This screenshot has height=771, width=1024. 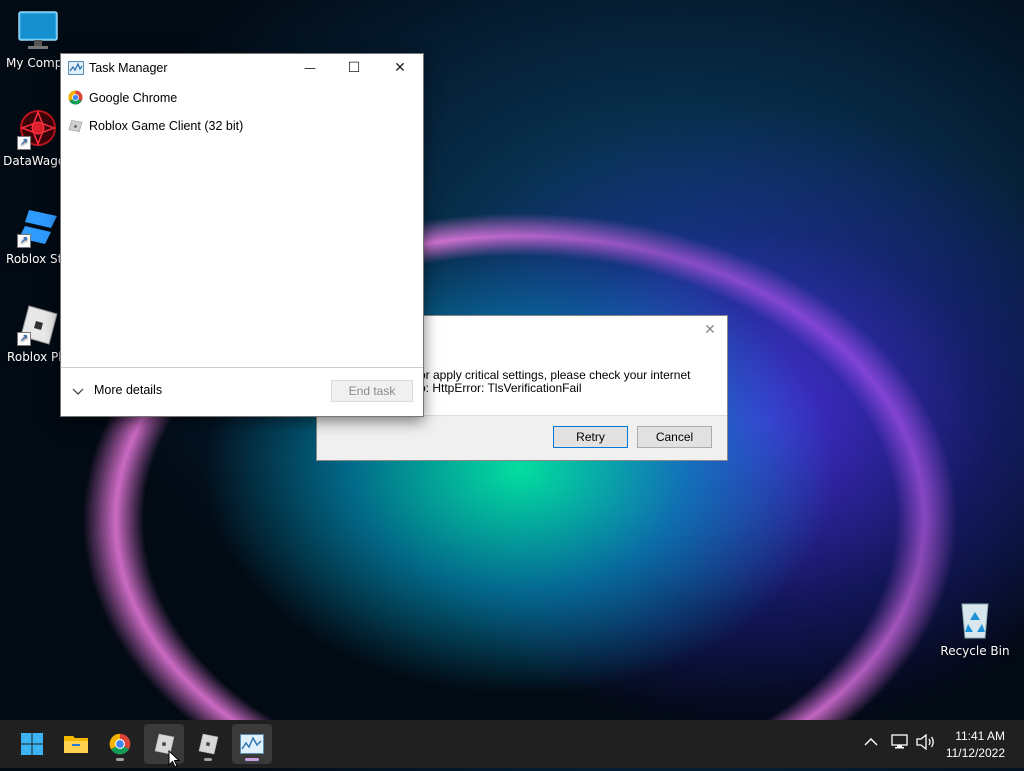 I want to click on desktop-icon-recycle-bin: Recycle Bin, so click(x=975, y=628).